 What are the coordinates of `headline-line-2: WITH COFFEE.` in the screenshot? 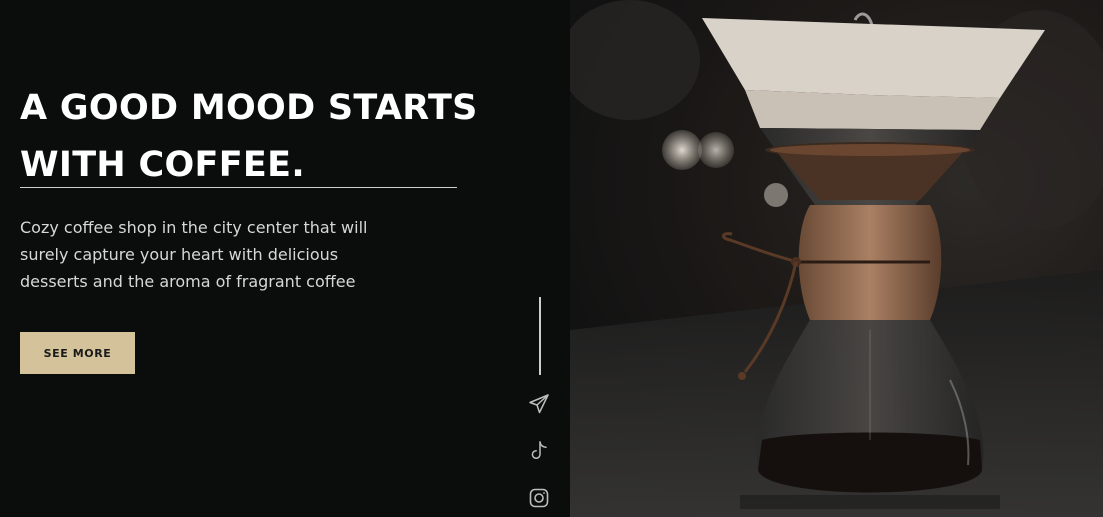 It's located at (162, 165).